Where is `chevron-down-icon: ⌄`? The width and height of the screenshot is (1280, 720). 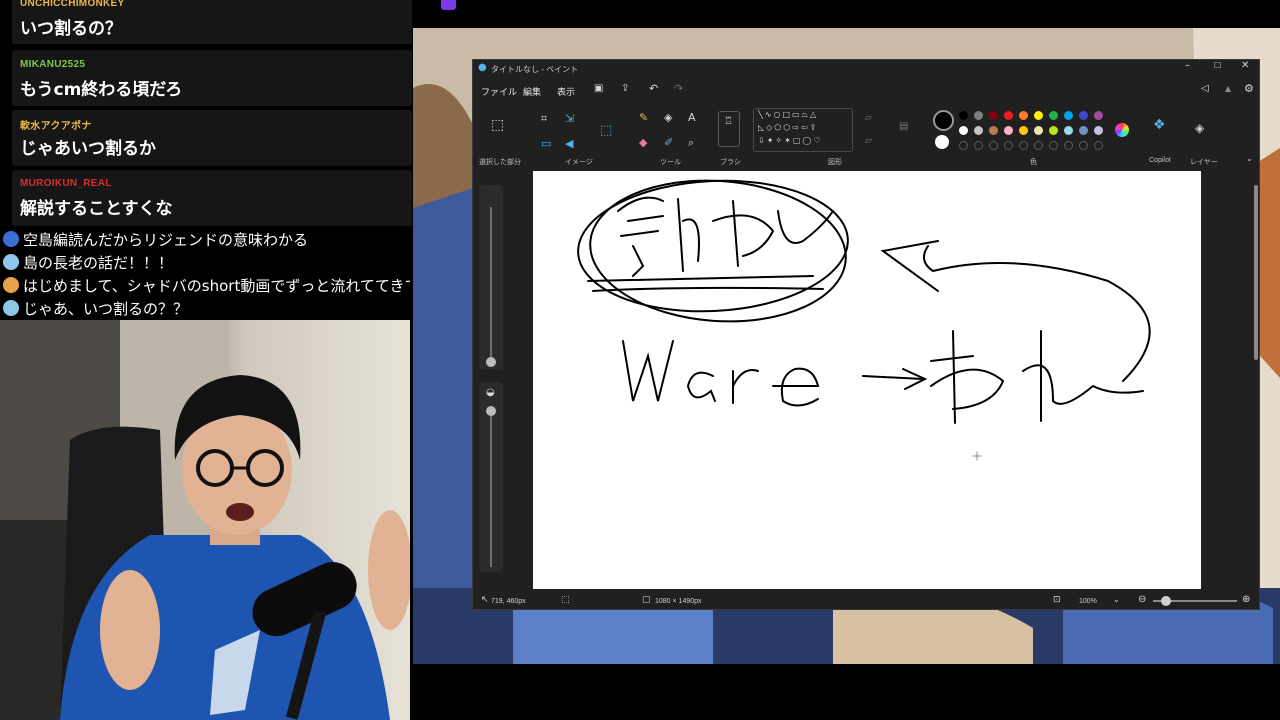 chevron-down-icon: ⌄ is located at coordinates (1249, 159).